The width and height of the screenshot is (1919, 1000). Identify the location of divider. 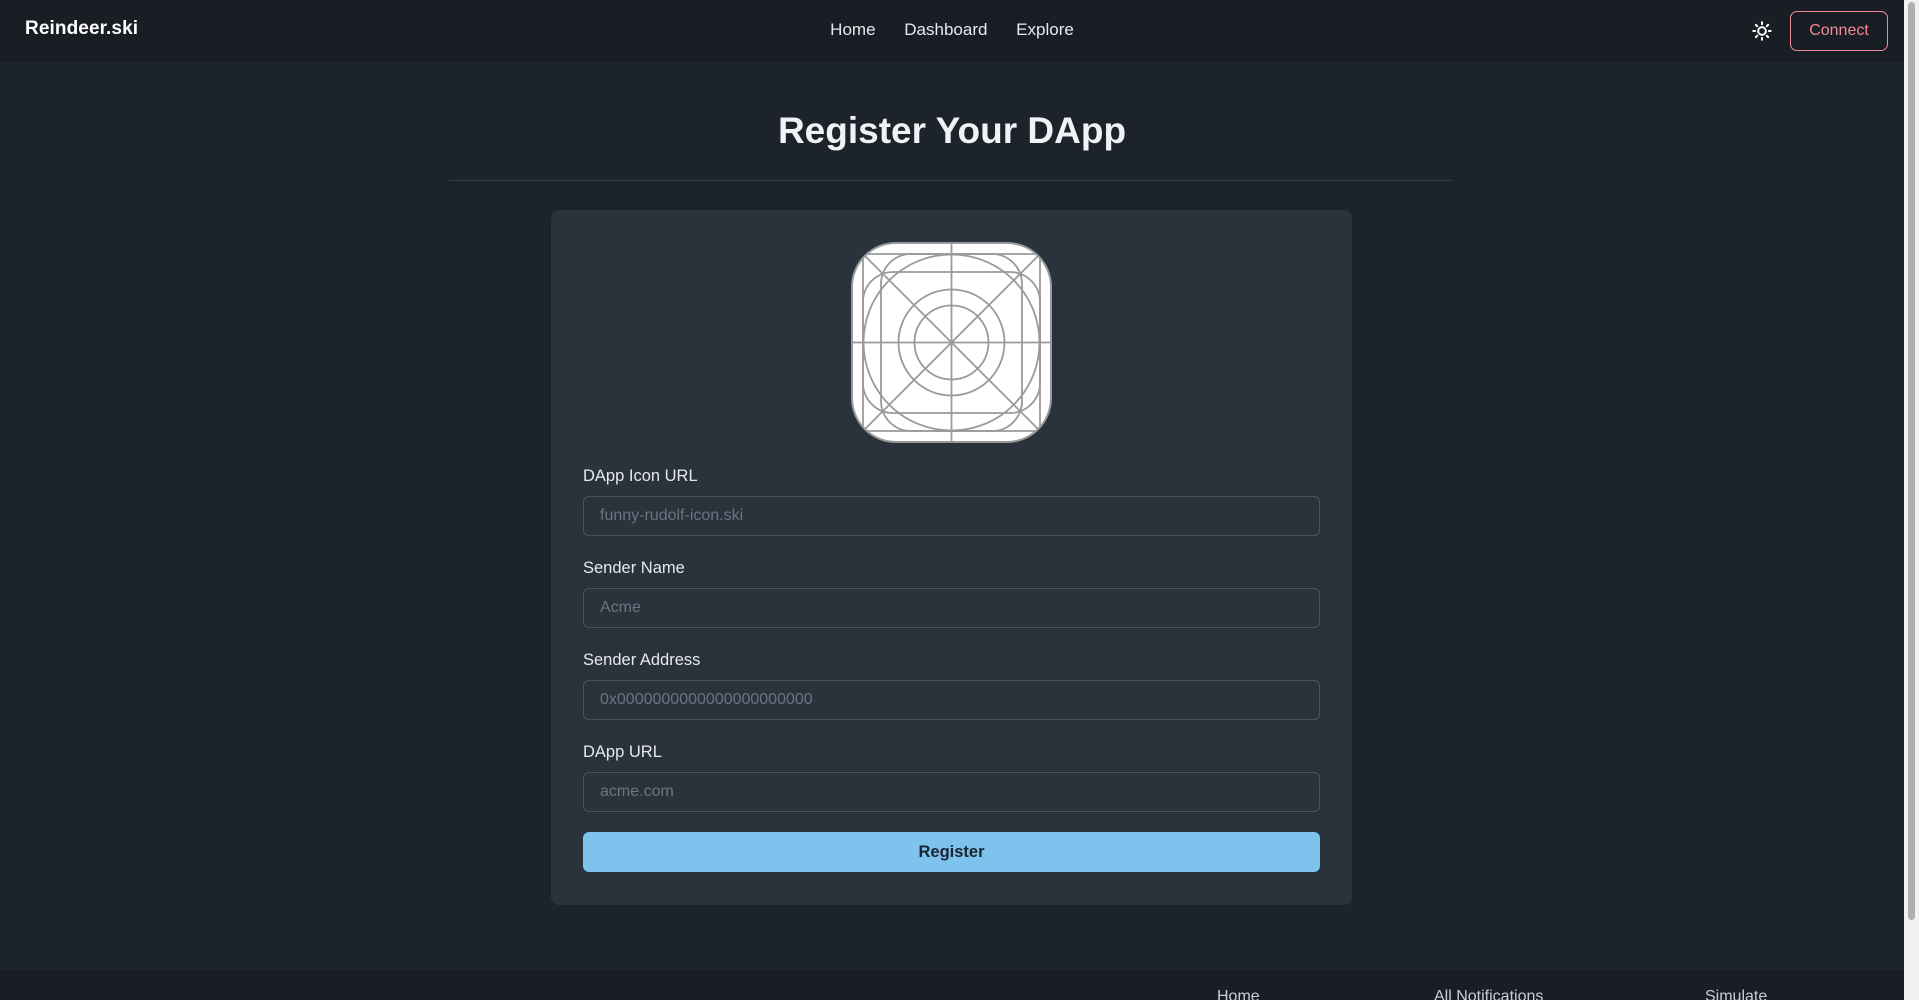
(950, 180).